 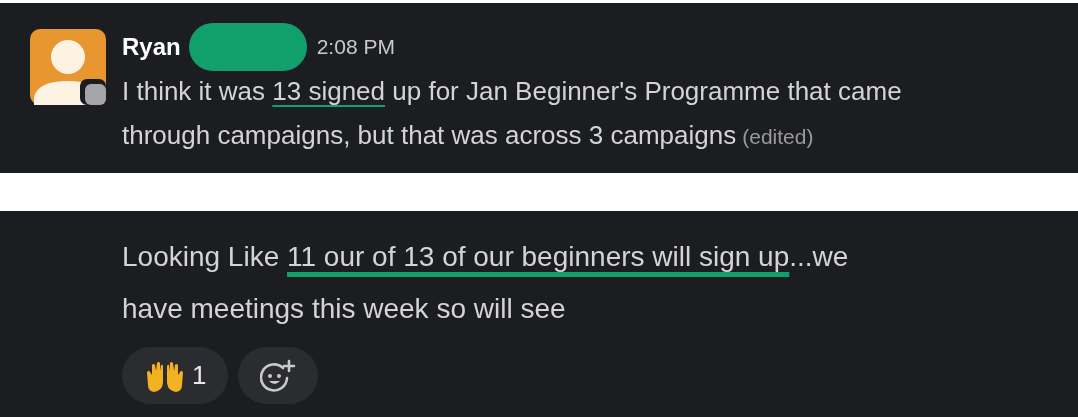 I want to click on reaction-button: 1, so click(x=175, y=375).